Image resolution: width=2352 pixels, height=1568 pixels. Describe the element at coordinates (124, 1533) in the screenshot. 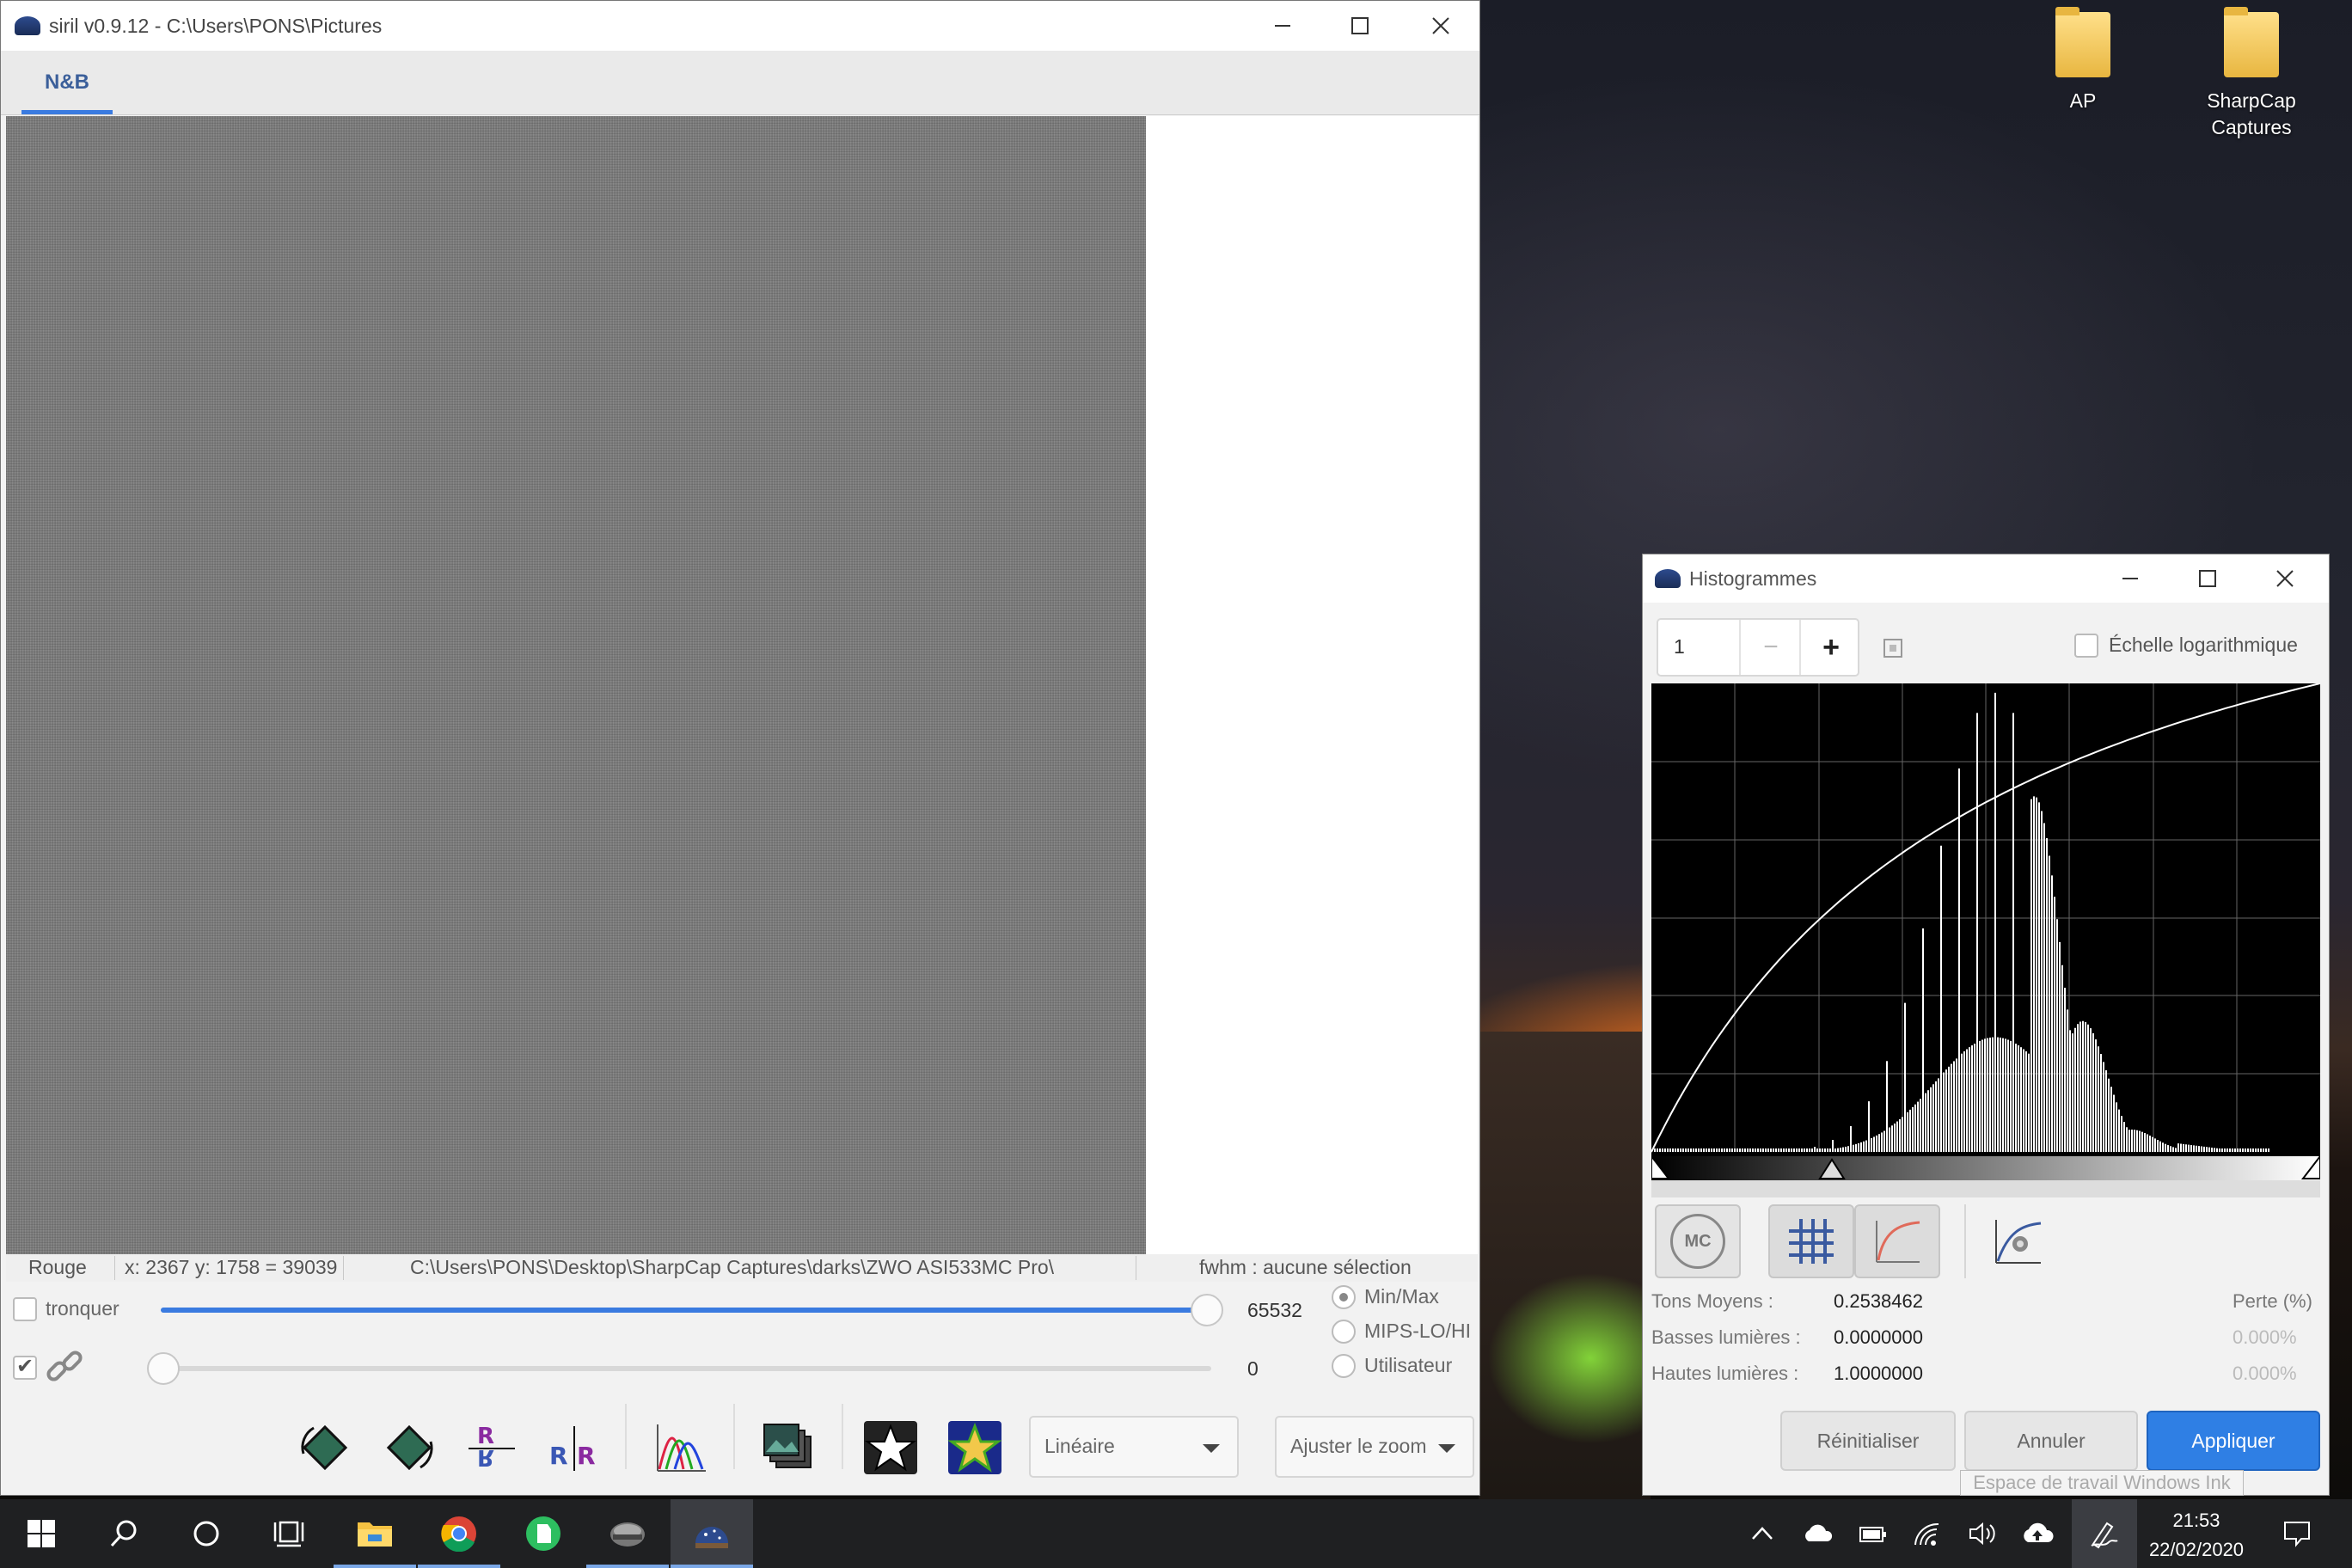

I see `search-button` at that location.